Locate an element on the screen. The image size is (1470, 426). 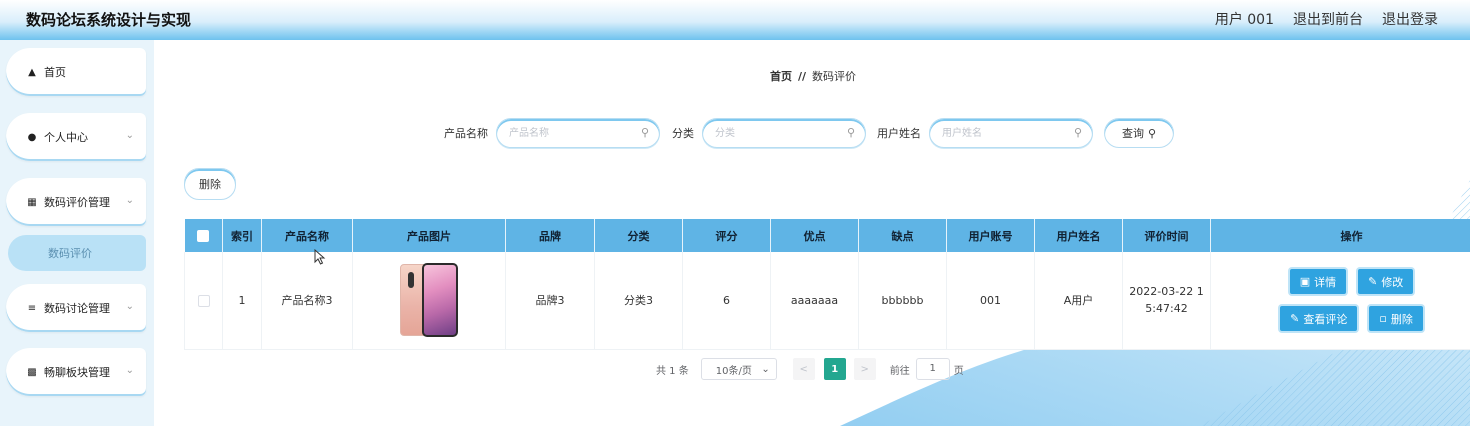
mouse-cursor-icon is located at coordinates (320, 257).